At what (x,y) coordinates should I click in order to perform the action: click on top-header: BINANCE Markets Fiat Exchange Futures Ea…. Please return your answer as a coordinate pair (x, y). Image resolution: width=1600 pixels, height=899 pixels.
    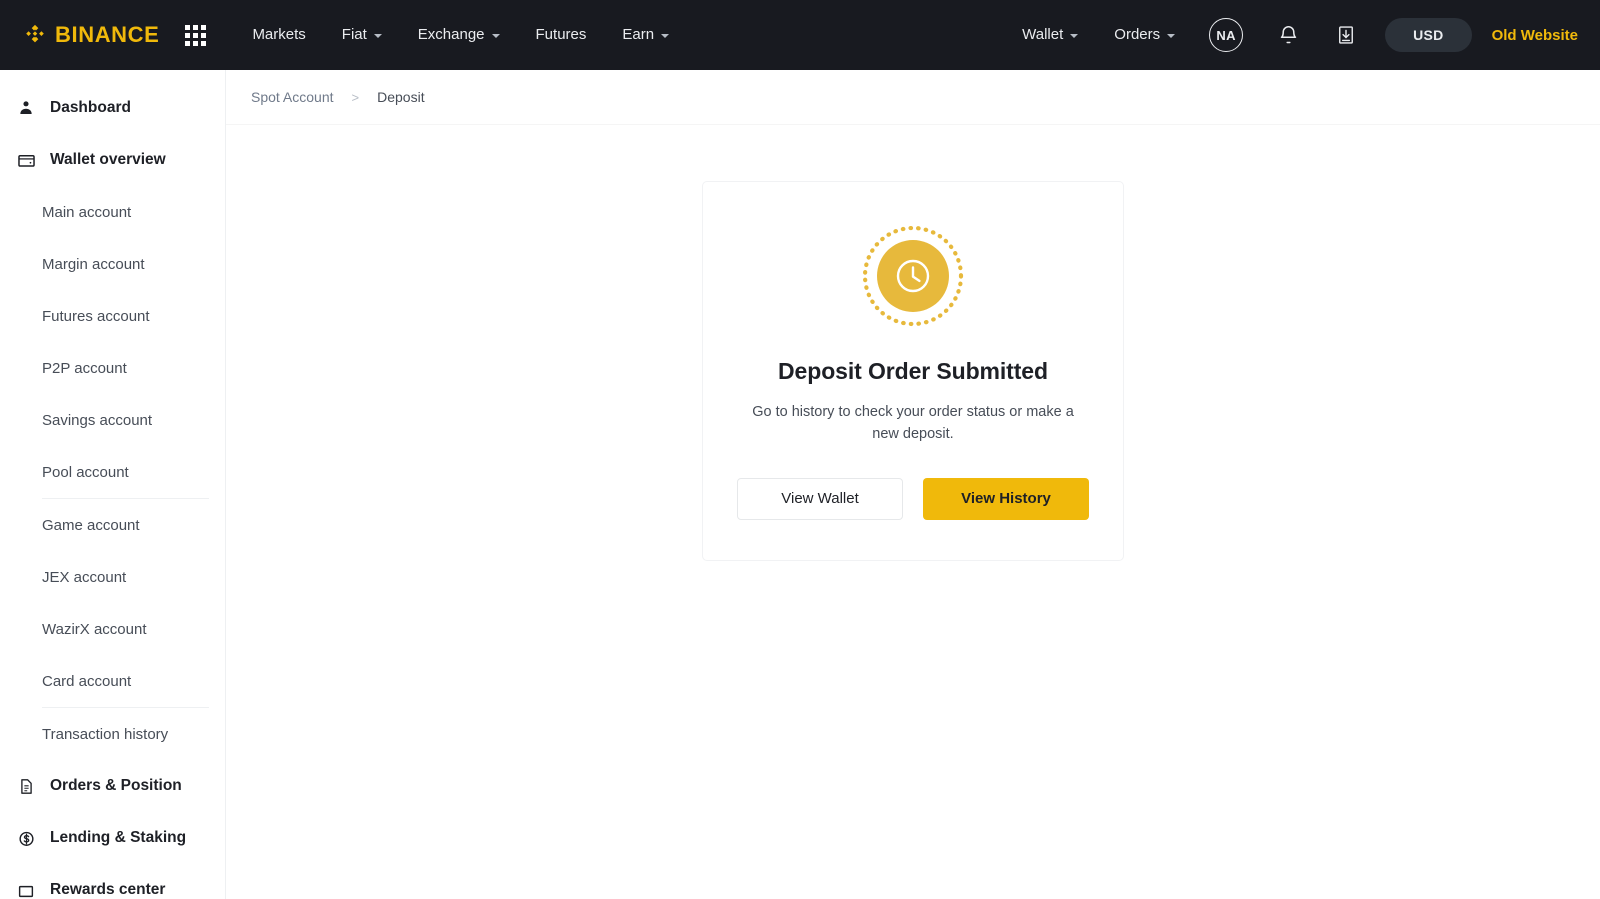
    Looking at the image, I should click on (800, 35).